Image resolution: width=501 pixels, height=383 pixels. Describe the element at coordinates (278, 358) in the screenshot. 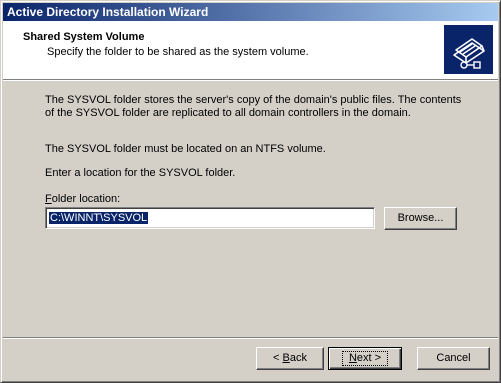

I see `back-arrow: <` at that location.